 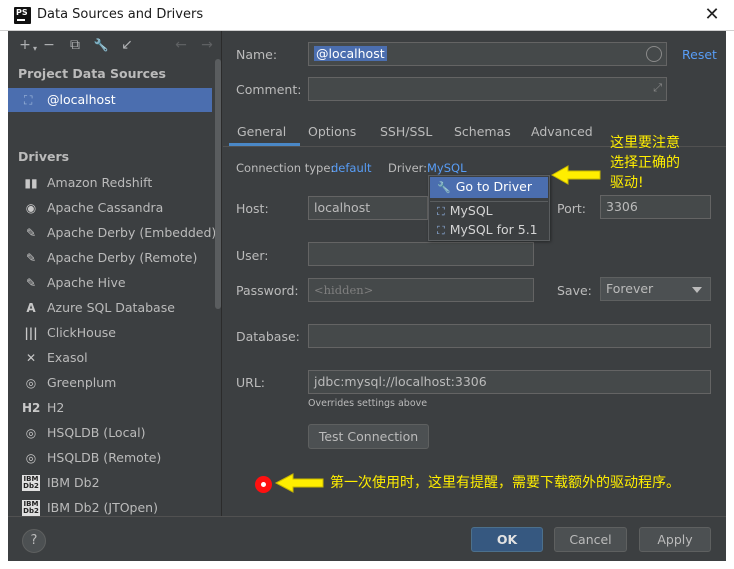 I want to click on tab-schemas: Schemas, so click(x=482, y=131).